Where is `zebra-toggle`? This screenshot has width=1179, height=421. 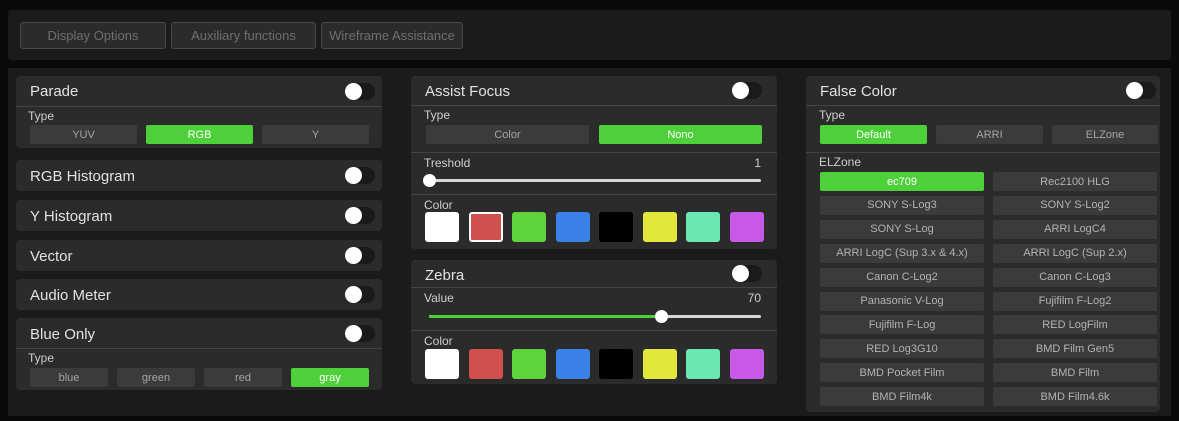 zebra-toggle is located at coordinates (747, 273).